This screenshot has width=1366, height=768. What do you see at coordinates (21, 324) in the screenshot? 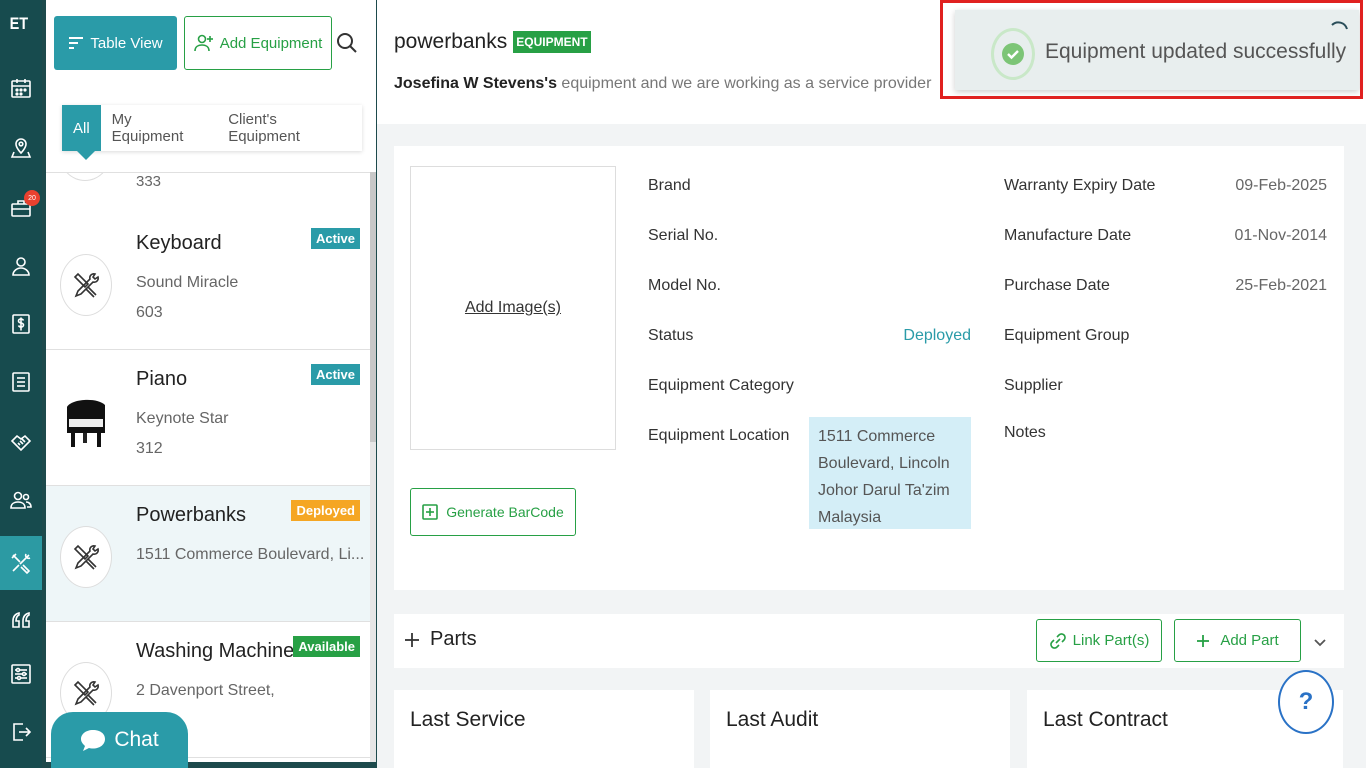
I see `nav-dollar-icon` at bounding box center [21, 324].